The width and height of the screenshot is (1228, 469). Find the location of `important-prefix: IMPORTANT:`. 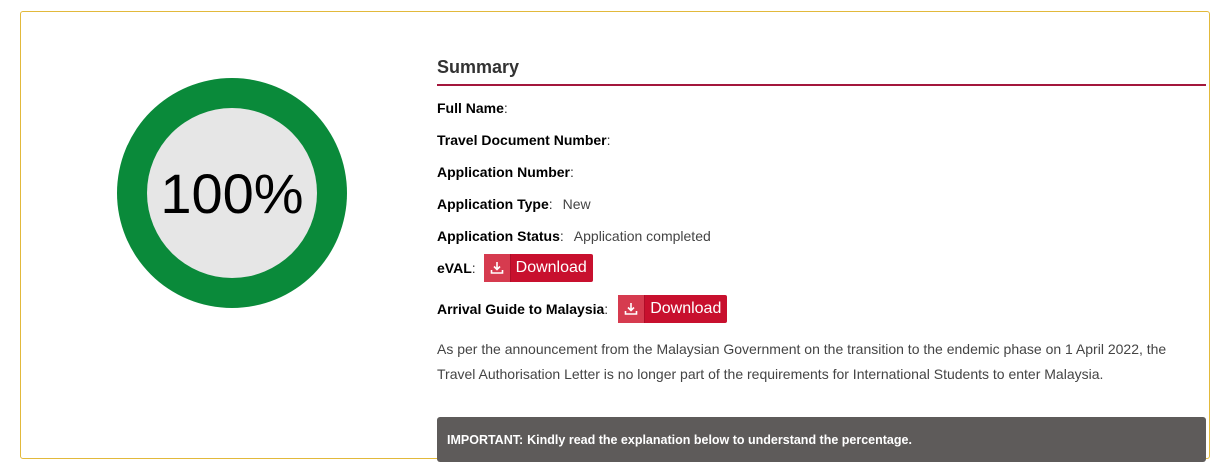

important-prefix: IMPORTANT: is located at coordinates (485, 439).